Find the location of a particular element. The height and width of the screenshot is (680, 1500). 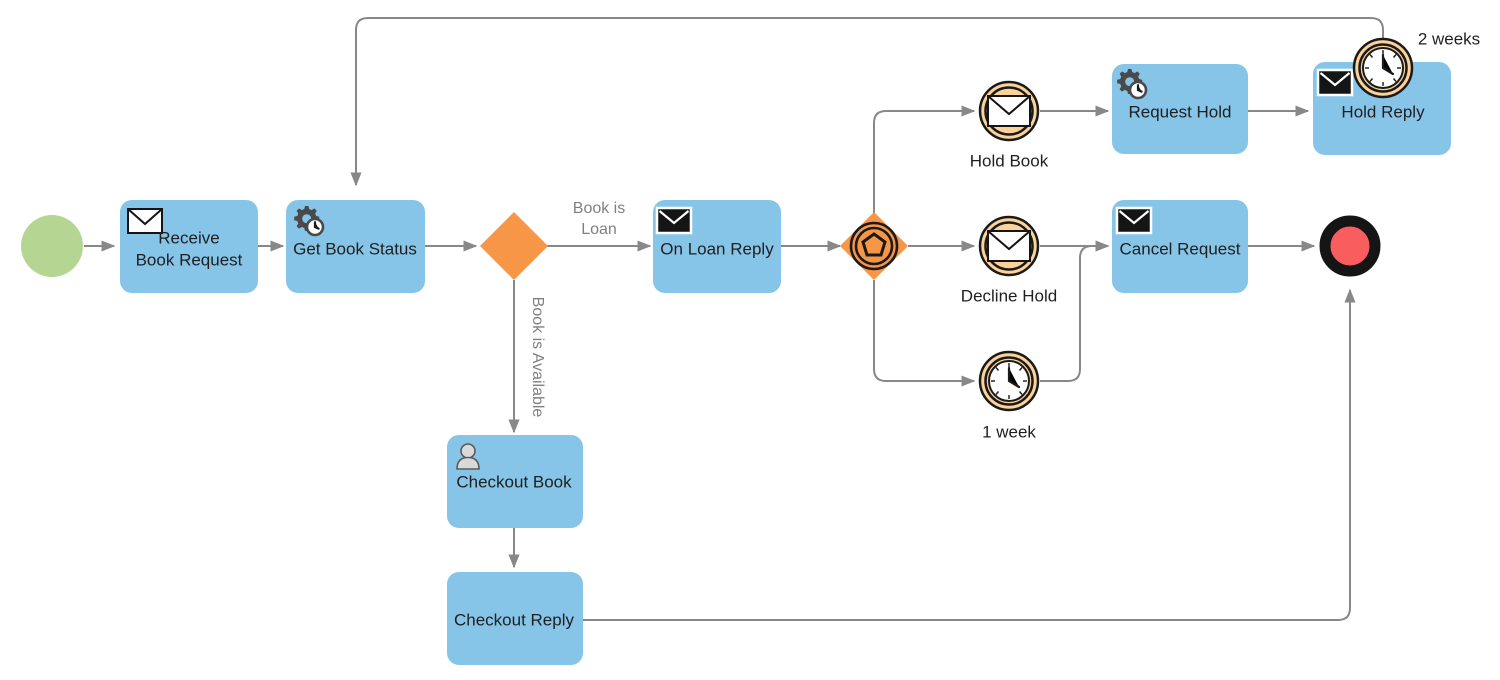

flow-label-book-is-loan-line2: Loan is located at coordinates (599, 229).